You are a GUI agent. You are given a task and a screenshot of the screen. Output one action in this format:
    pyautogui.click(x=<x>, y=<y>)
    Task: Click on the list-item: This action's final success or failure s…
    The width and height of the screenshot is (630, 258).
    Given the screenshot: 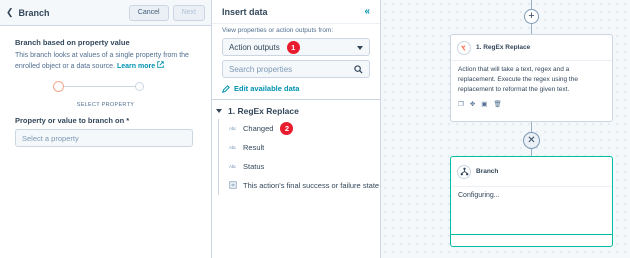 What is the action you would take?
    pyautogui.click(x=299, y=185)
    